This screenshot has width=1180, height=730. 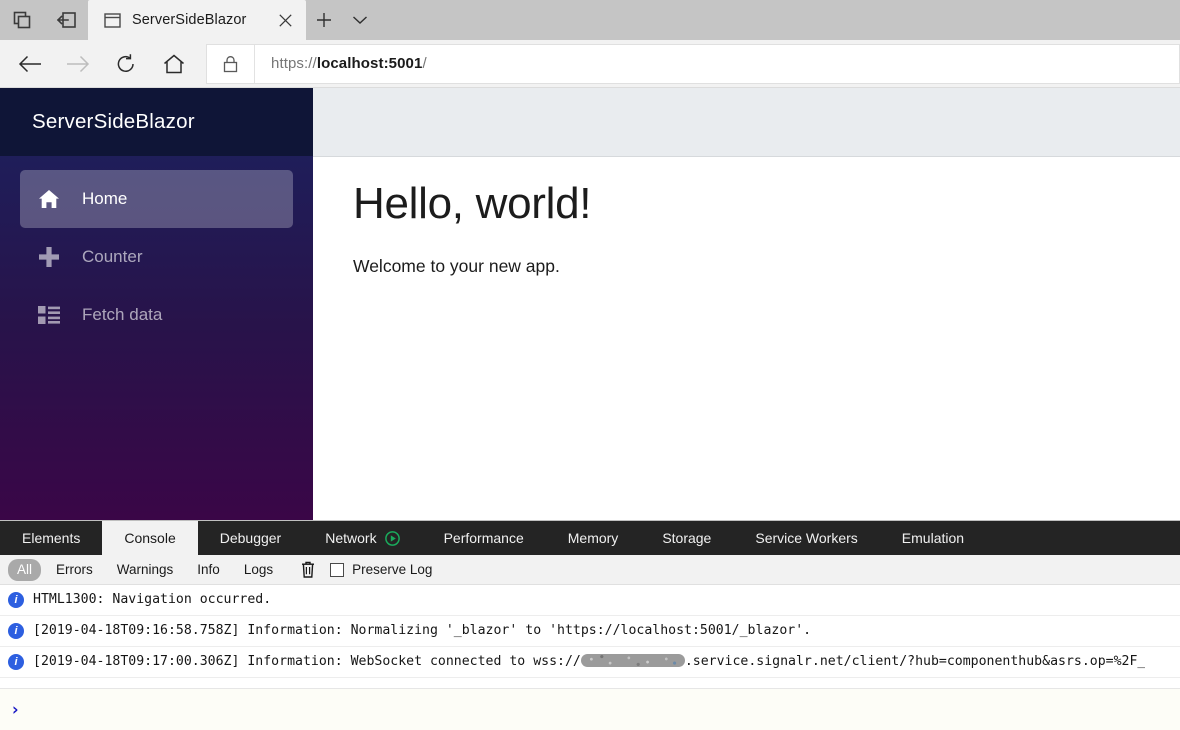 I want to click on url-path: /, so click(x=424, y=63).